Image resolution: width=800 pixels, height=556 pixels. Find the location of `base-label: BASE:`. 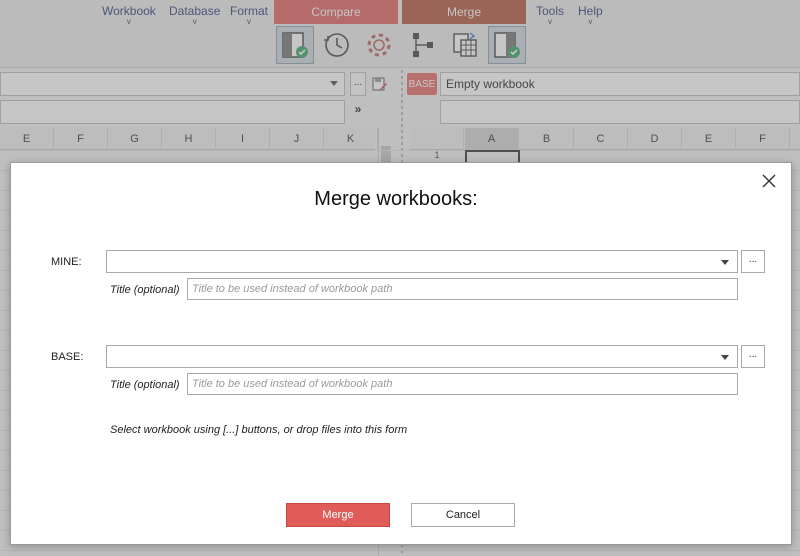

base-label: BASE: is located at coordinates (67, 357).